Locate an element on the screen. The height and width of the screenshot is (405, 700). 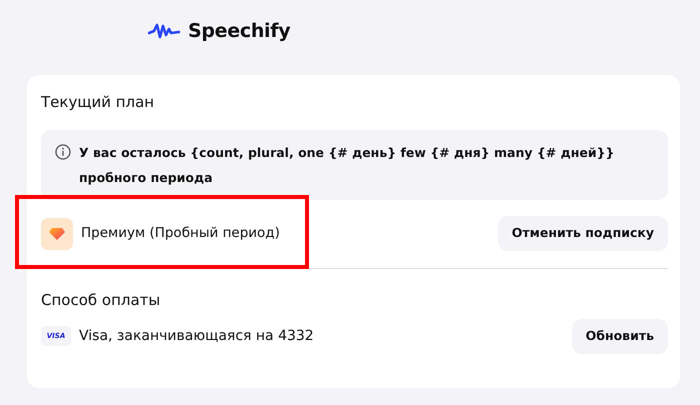
section-title: Текущий план is located at coordinates (98, 102).